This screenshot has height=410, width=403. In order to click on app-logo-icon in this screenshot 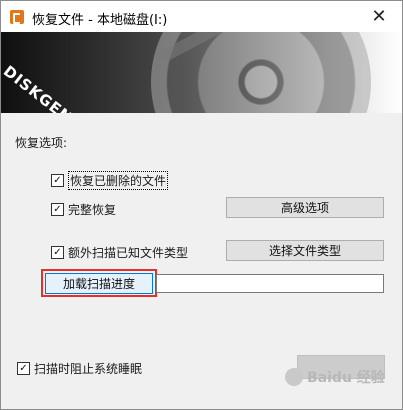, I will do `click(17, 17)`.